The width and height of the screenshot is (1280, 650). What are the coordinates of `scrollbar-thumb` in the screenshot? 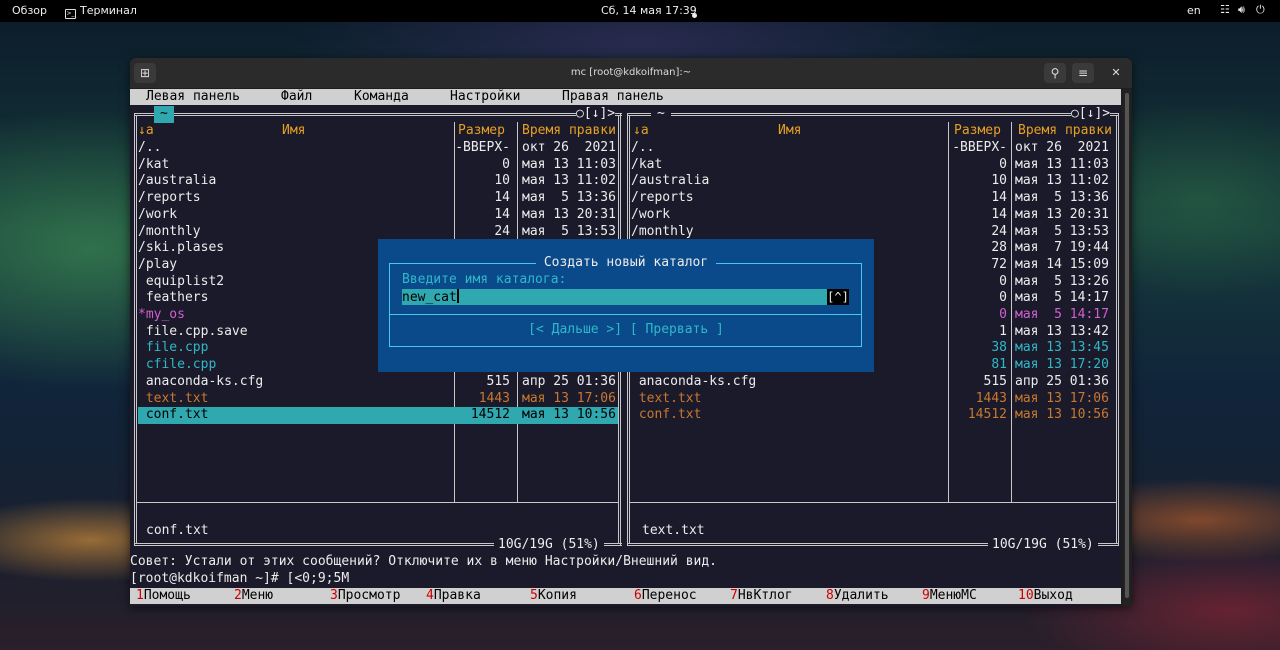 It's located at (1127, 345).